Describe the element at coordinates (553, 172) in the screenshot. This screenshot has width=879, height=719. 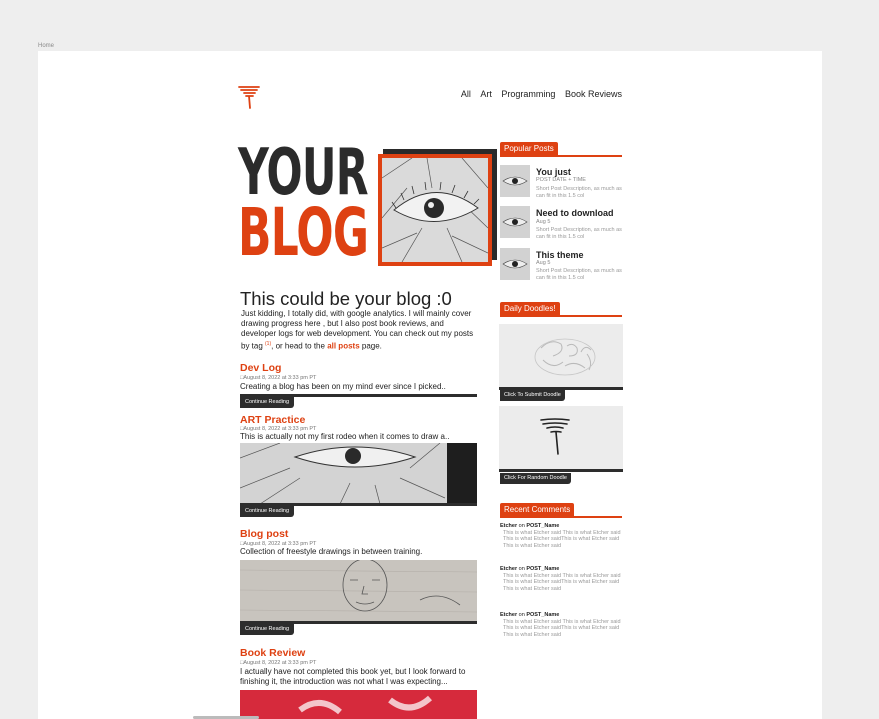
I see `popular-post-title: You just` at that location.